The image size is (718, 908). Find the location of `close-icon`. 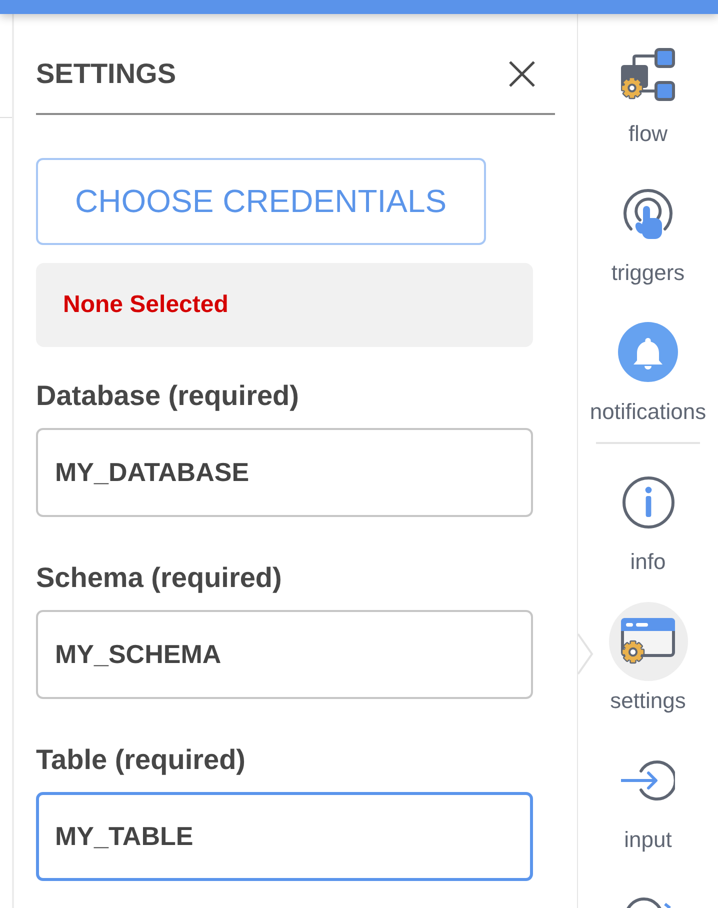

close-icon is located at coordinates (522, 74).